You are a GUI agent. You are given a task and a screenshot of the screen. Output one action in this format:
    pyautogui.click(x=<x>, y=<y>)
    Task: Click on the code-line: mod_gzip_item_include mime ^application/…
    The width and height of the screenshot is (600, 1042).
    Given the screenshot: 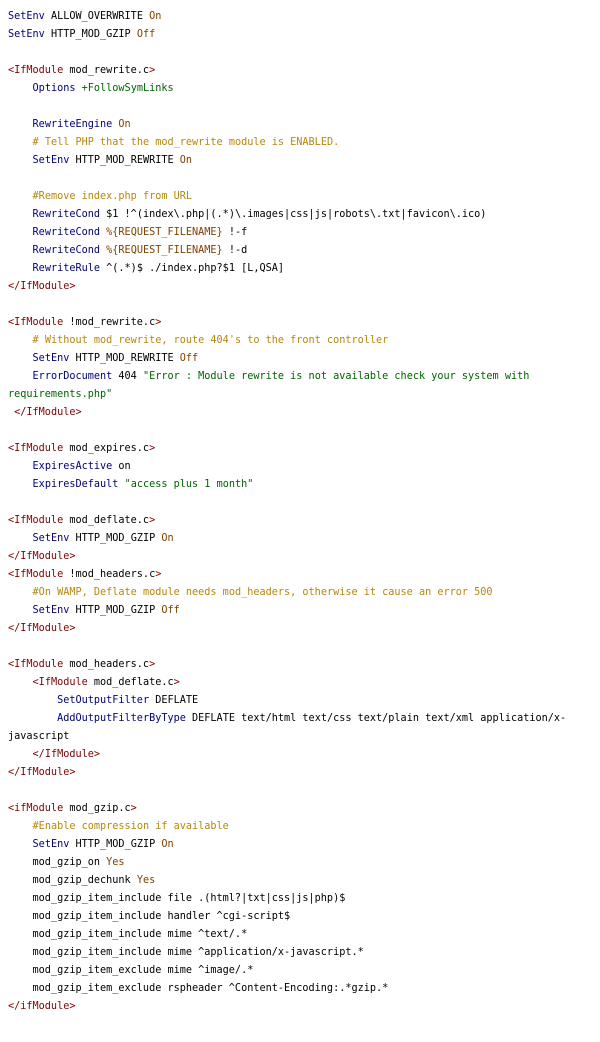 What is the action you would take?
    pyautogui.click(x=301, y=953)
    